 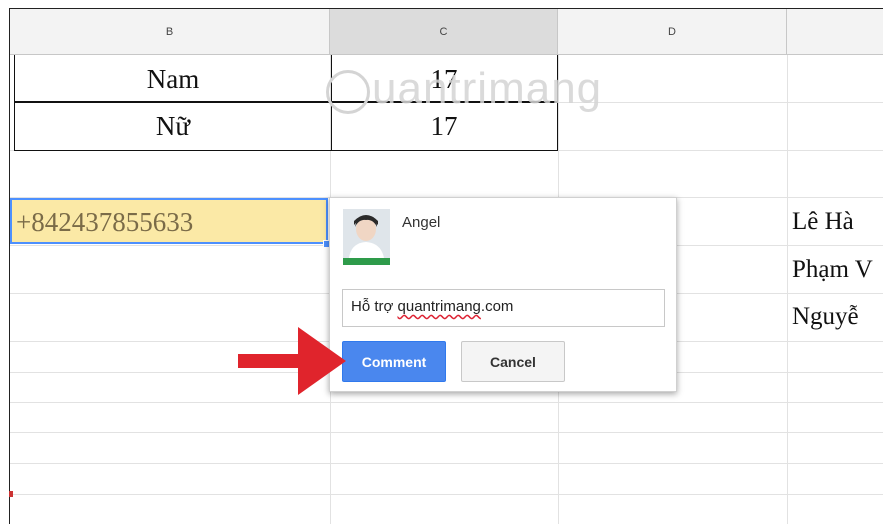 What do you see at coordinates (513, 361) in the screenshot?
I see `cancel-button: Cancel` at bounding box center [513, 361].